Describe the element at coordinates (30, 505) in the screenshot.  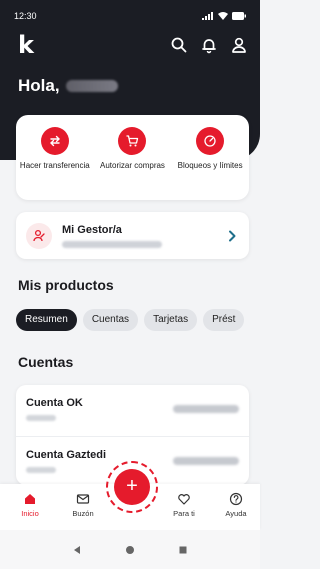
I see `tab-inicio: Inicio` at that location.